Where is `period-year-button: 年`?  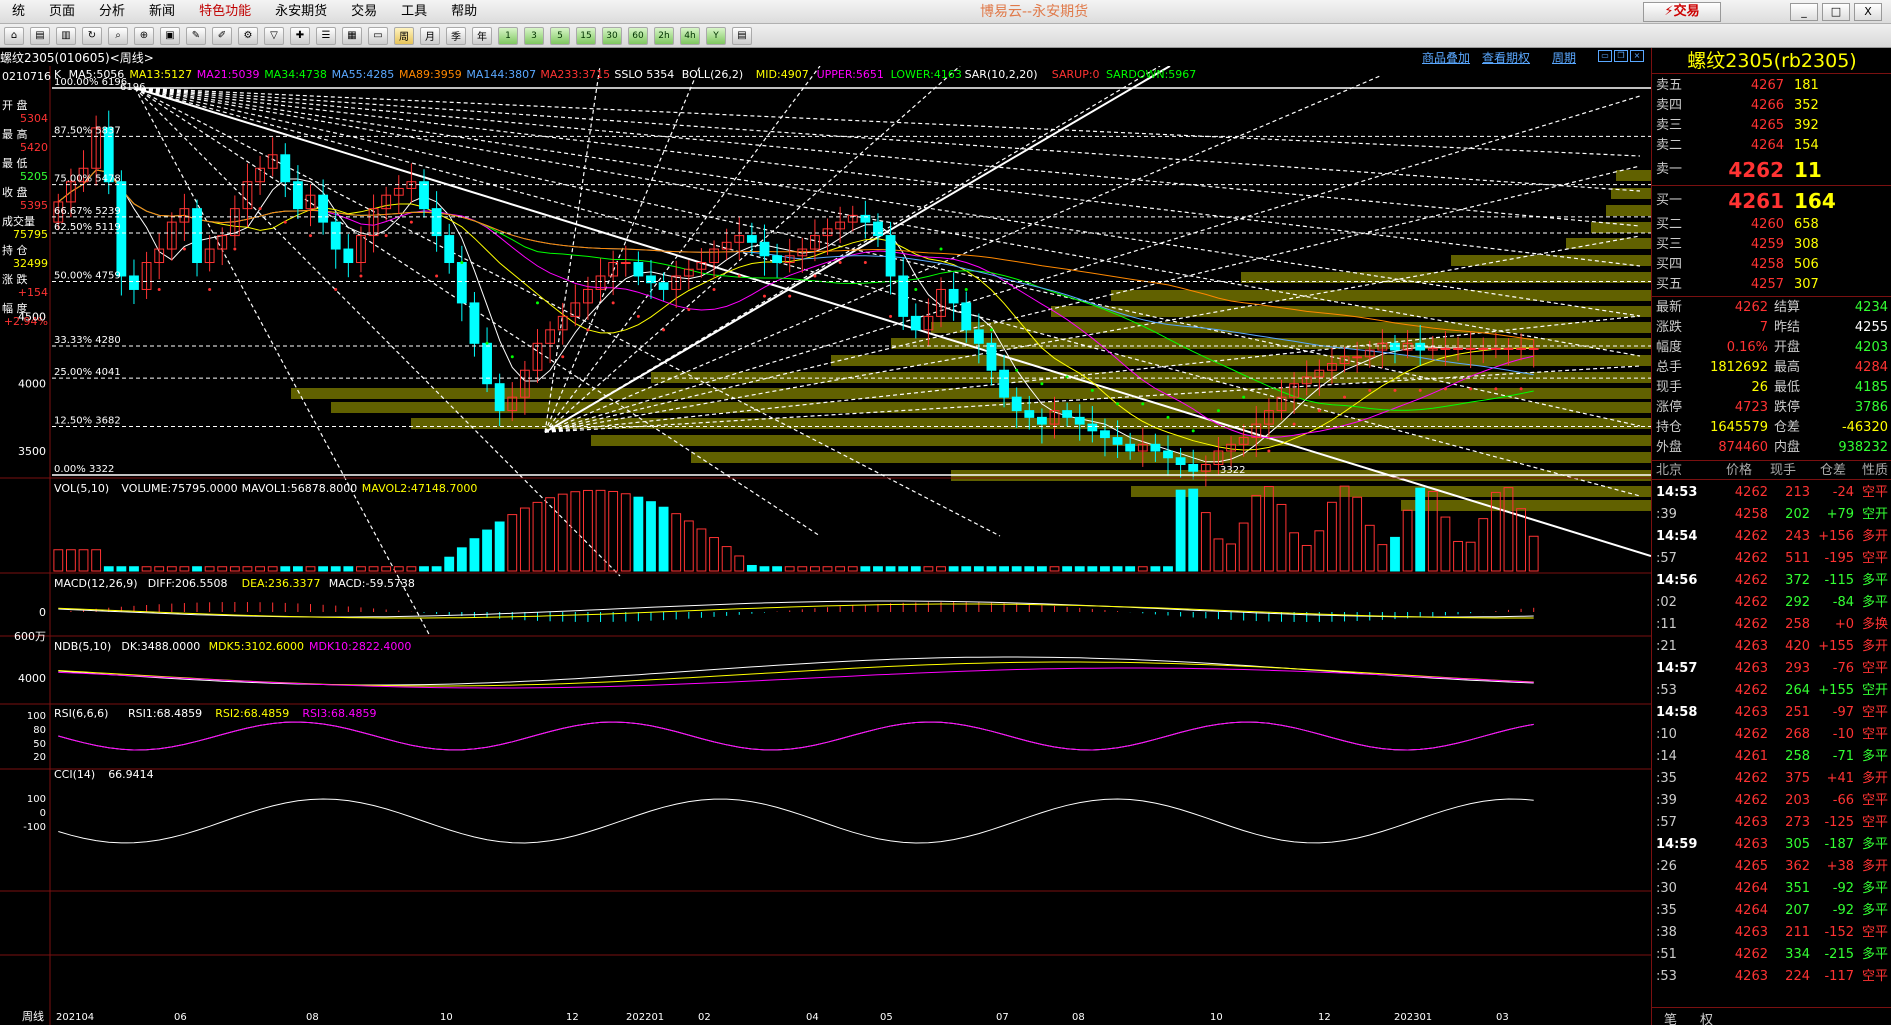
period-year-button: 年 is located at coordinates (482, 35).